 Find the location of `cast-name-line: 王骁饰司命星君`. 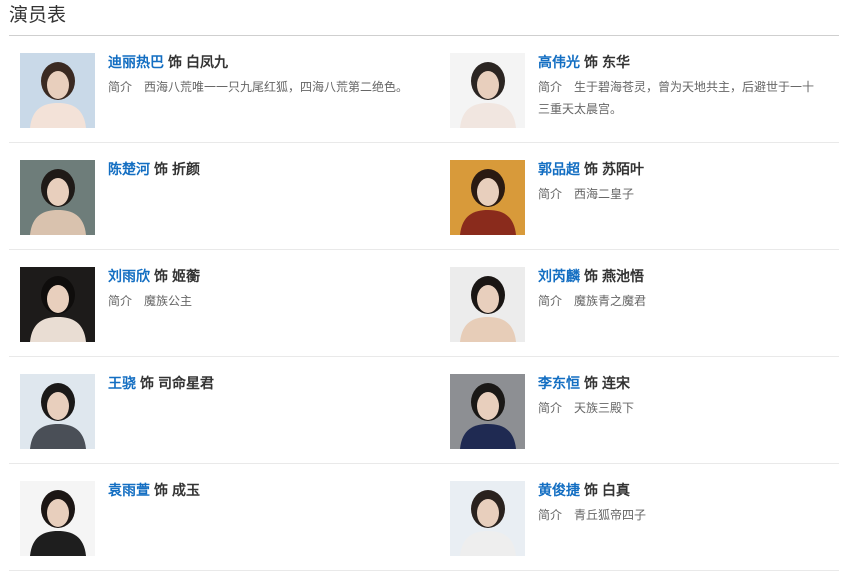

cast-name-line: 王骁饰司命星君 is located at coordinates (263, 384).